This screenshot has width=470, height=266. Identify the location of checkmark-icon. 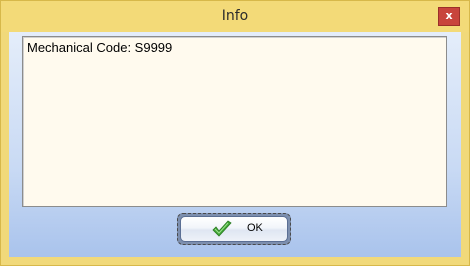
(222, 228).